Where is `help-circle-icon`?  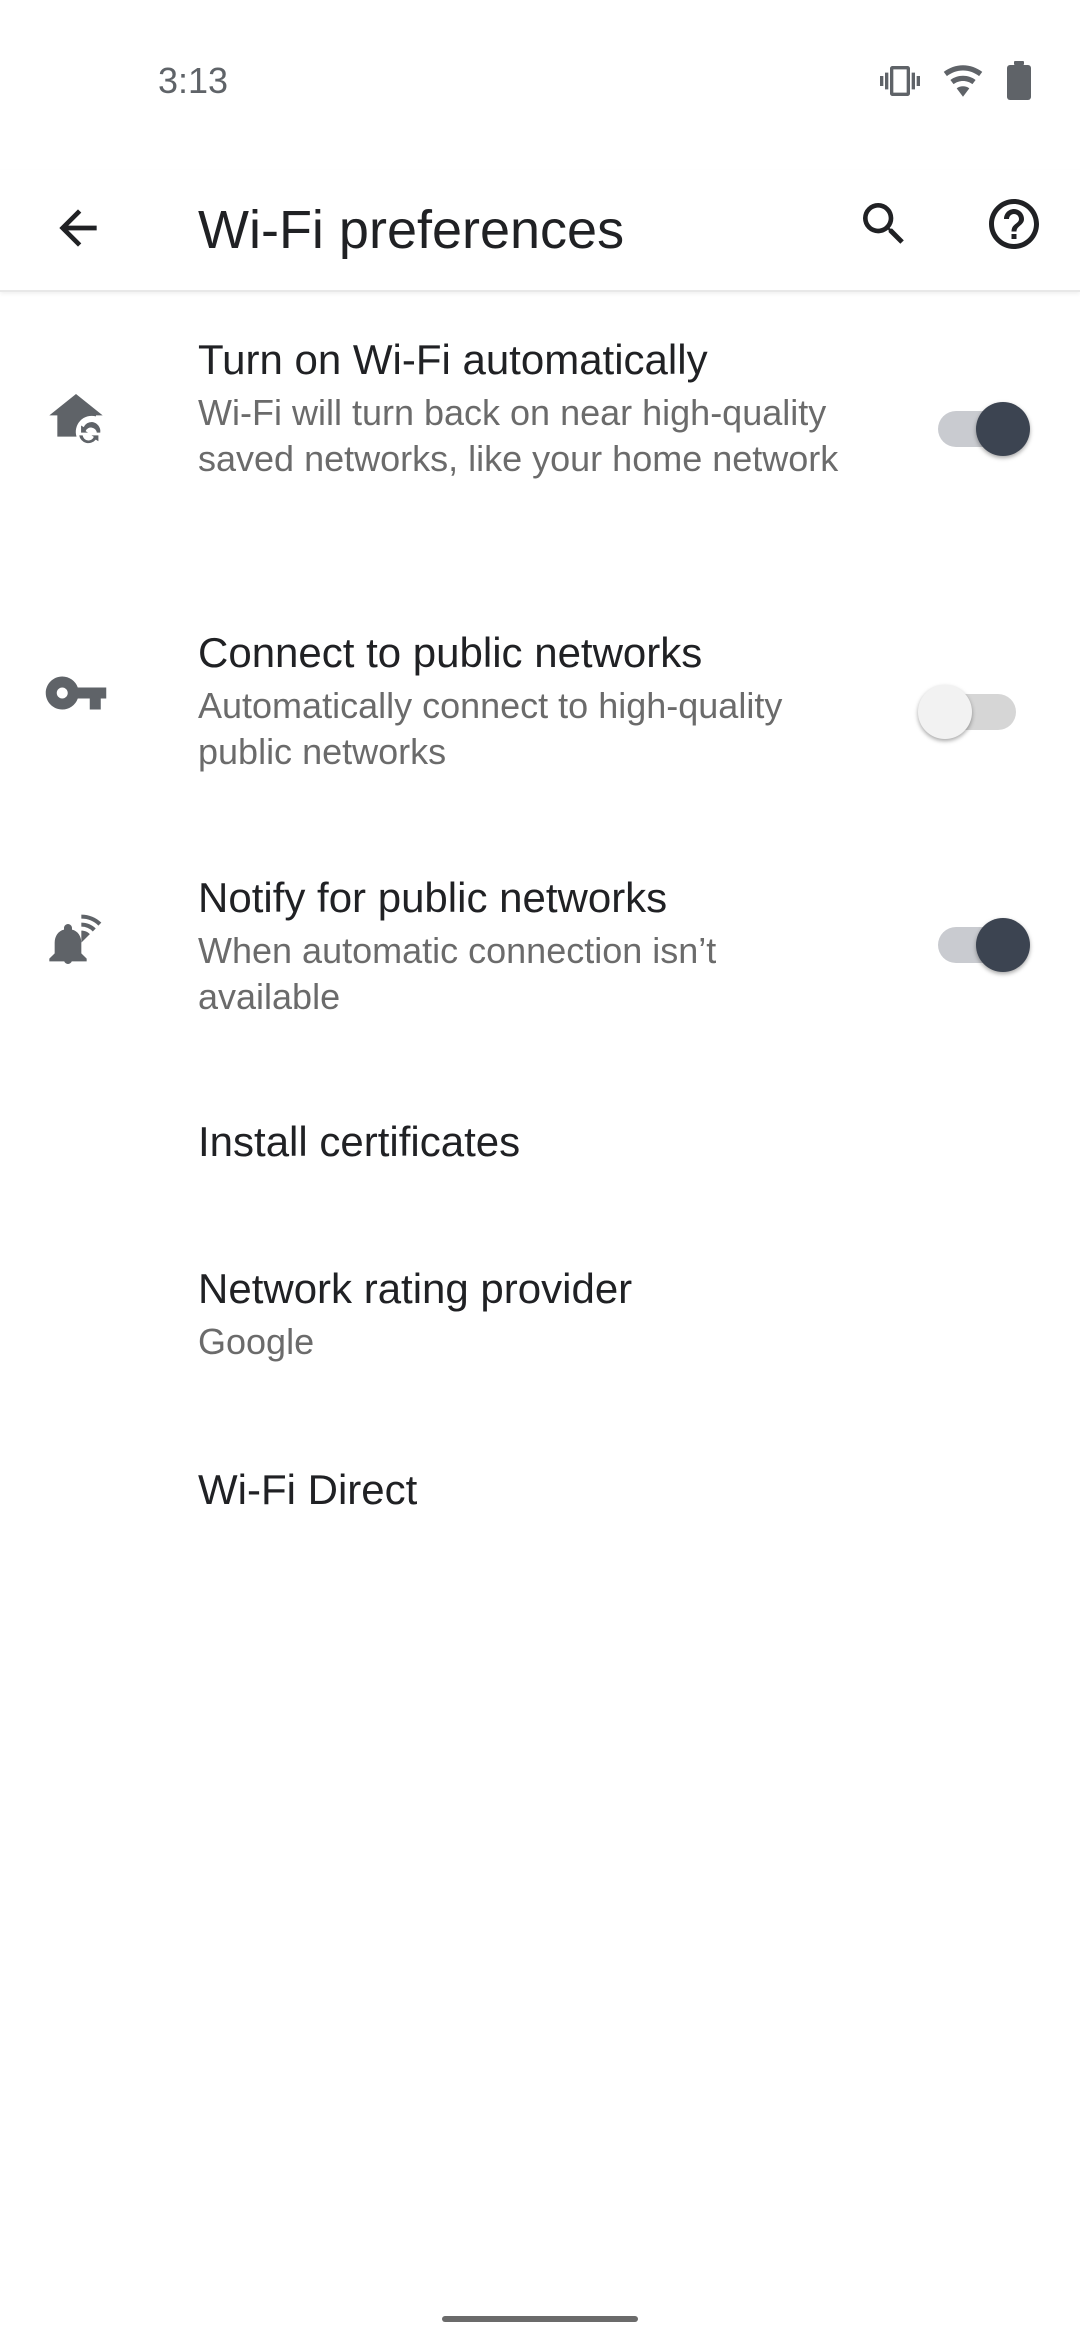 help-circle-icon is located at coordinates (1014, 226).